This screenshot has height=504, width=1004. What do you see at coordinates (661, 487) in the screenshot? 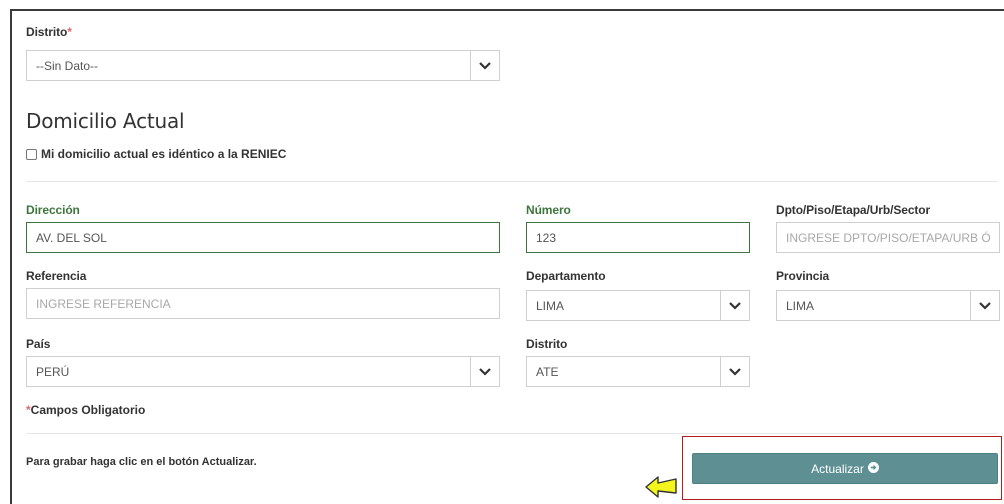
I see `pointer-arrow-icon` at bounding box center [661, 487].